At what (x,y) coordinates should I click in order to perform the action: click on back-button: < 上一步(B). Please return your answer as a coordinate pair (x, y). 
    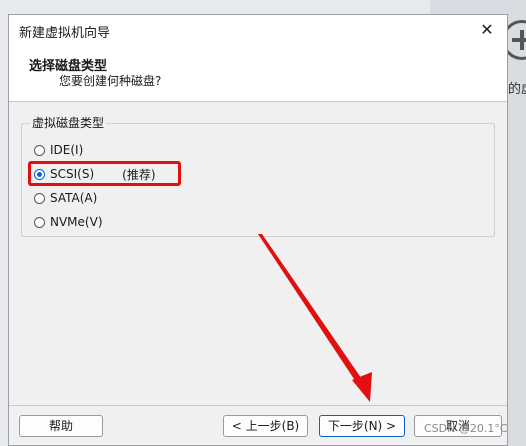
    Looking at the image, I should click on (265, 426).